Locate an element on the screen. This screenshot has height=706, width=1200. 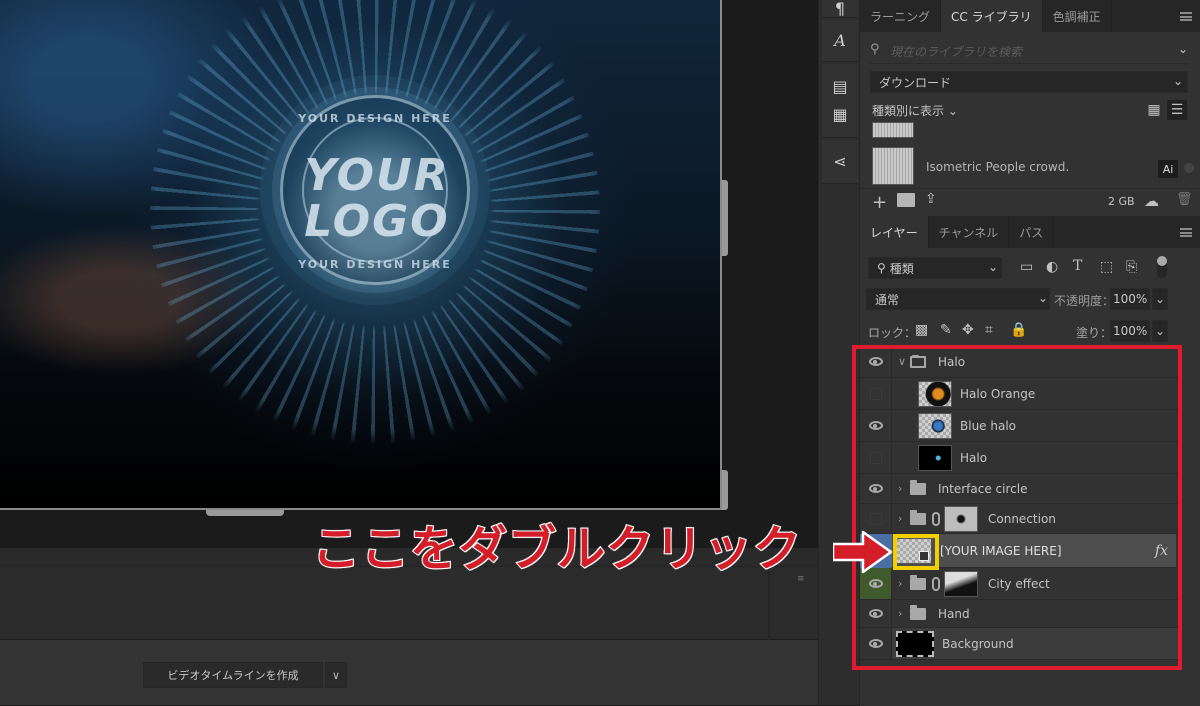
layer-row-connection: › Connection is located at coordinates (1035, 519).